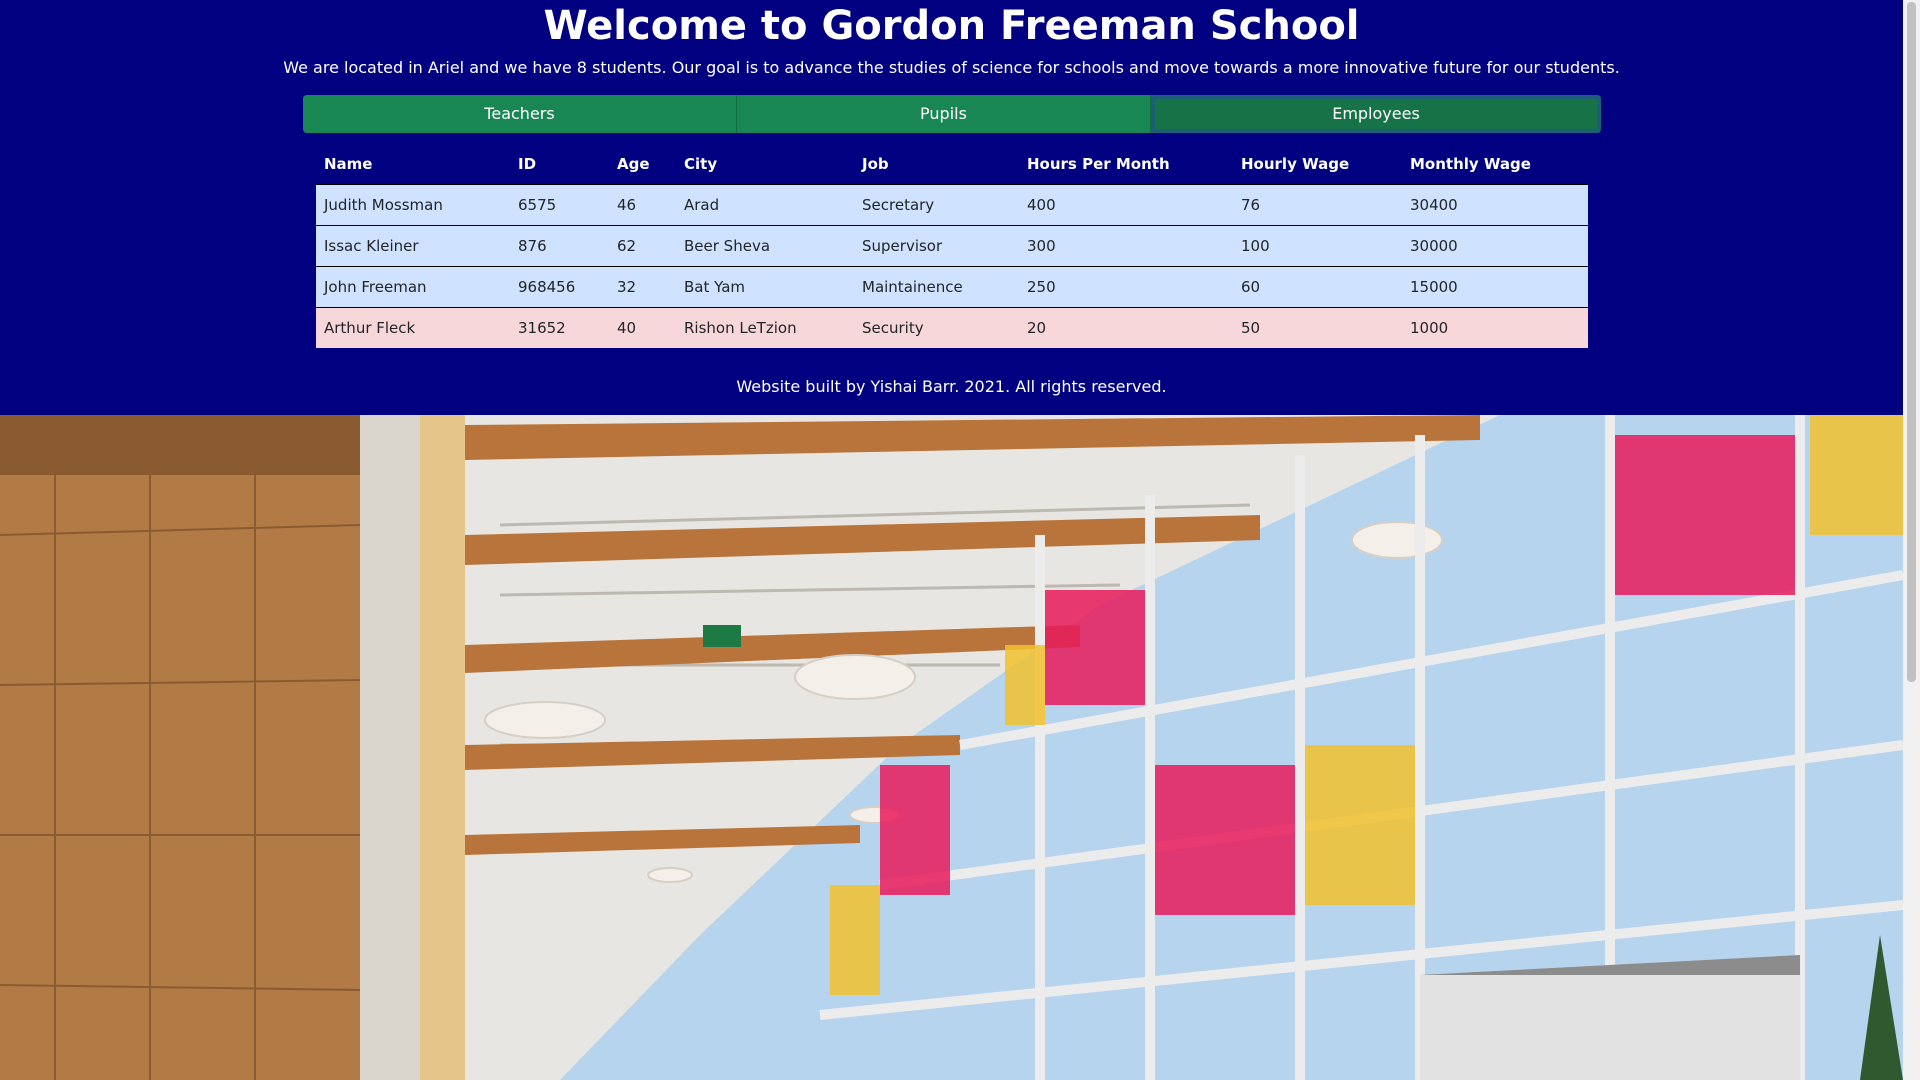  Describe the element at coordinates (642, 327) in the screenshot. I see `cell-age: 40` at that location.